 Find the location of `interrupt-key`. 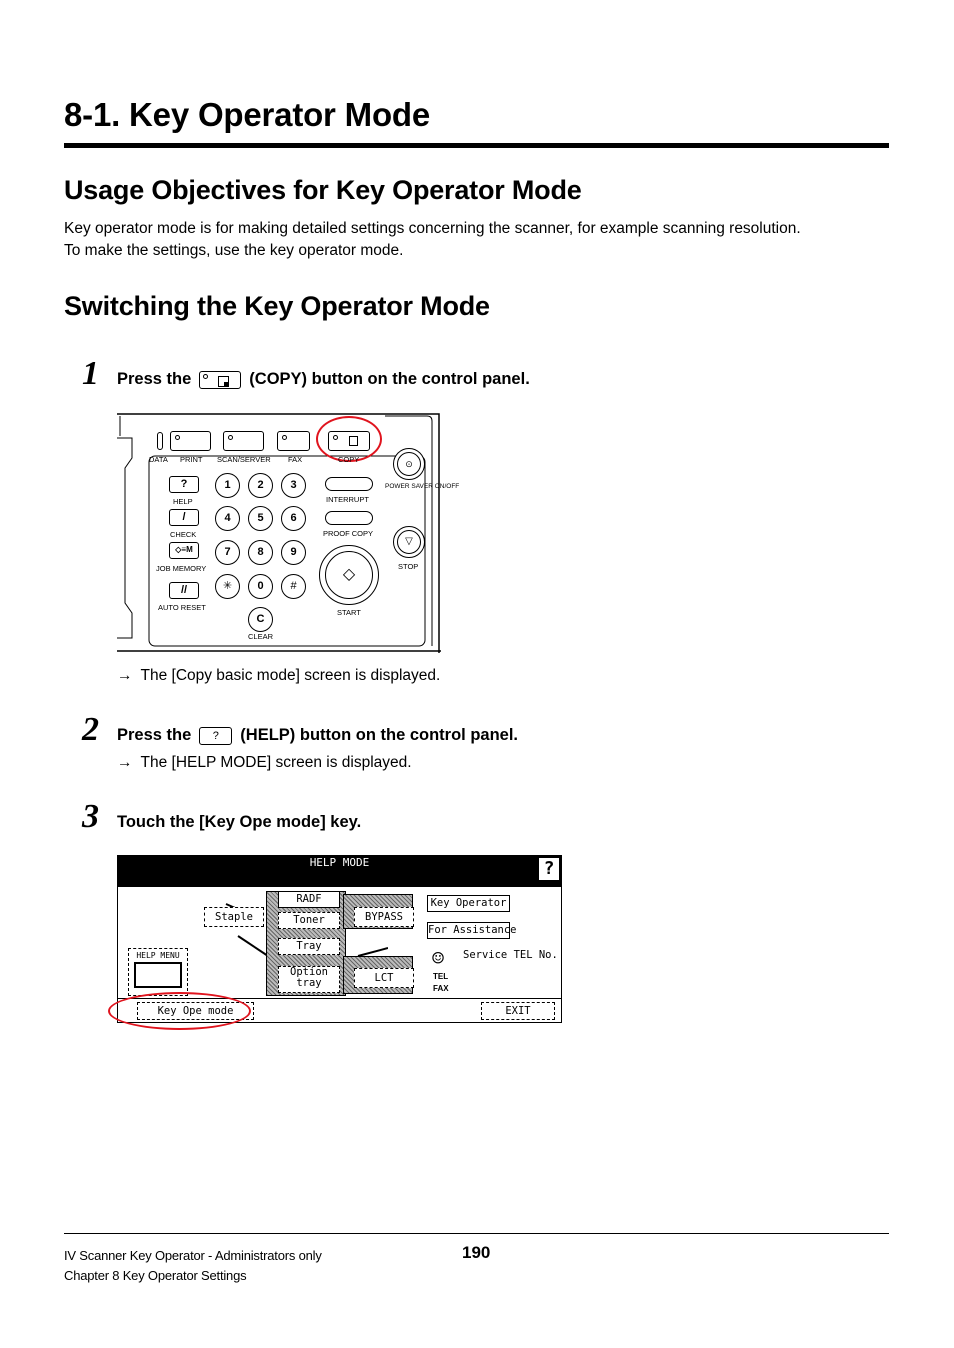

interrupt-key is located at coordinates (349, 484).